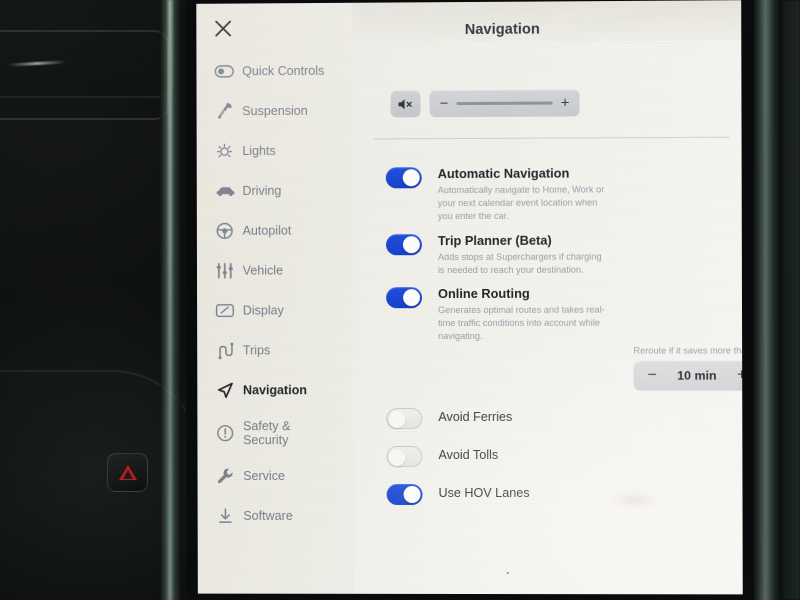 Image resolution: width=800 pixels, height=600 pixels. I want to click on sidebar-item-label: Quick Controls, so click(283, 71).